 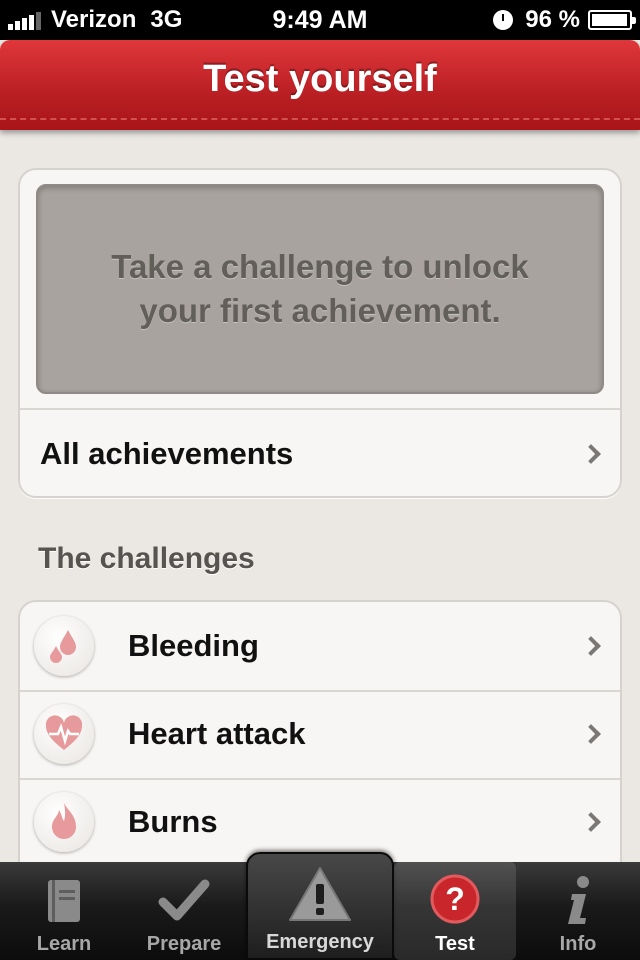 I want to click on challenge-label: Bleeding, so click(x=193, y=645).